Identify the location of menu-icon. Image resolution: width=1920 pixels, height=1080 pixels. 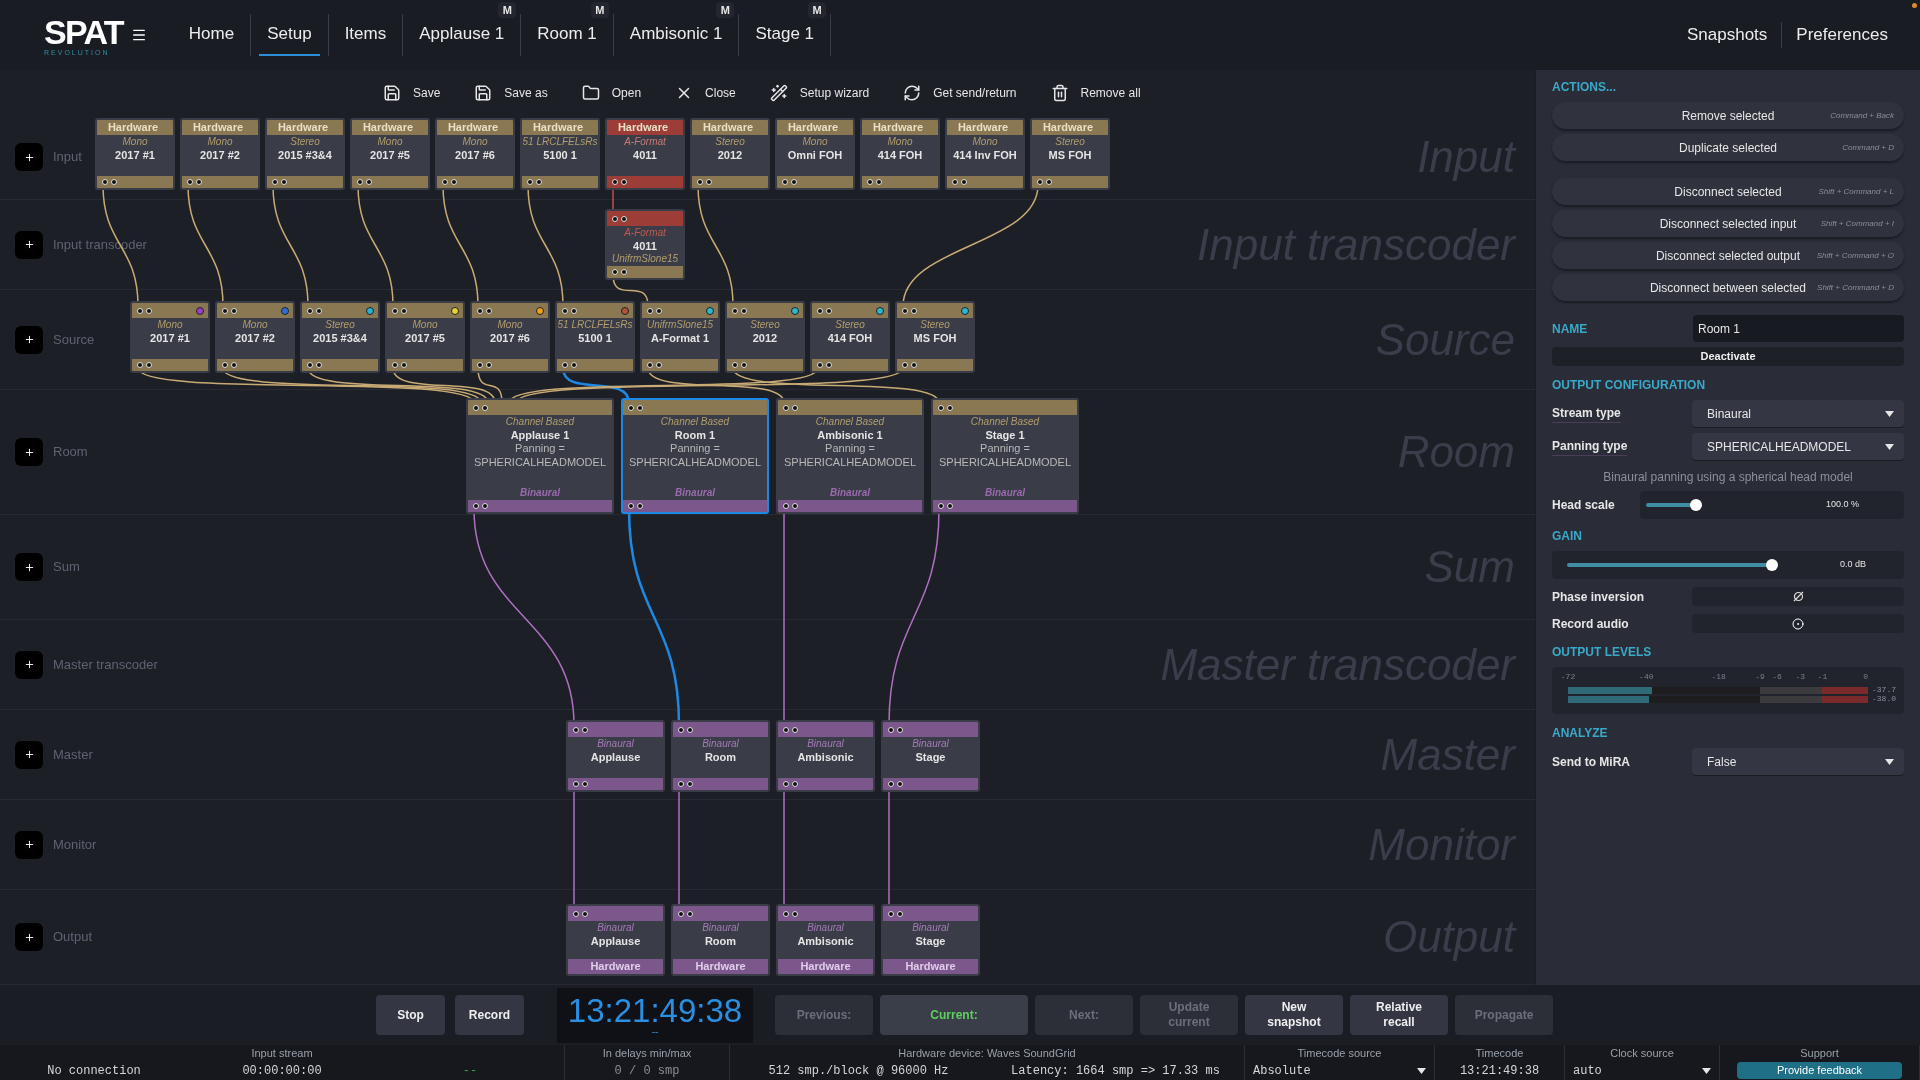
(138, 35).